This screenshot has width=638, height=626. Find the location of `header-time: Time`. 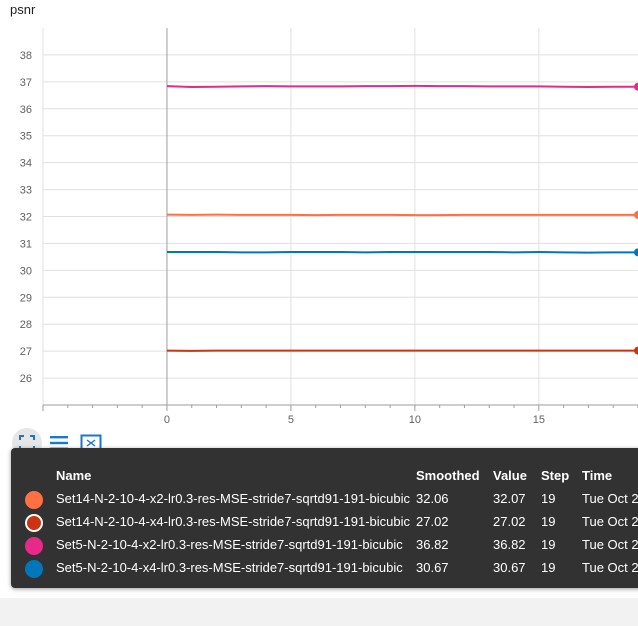

header-time: Time is located at coordinates (597, 475).